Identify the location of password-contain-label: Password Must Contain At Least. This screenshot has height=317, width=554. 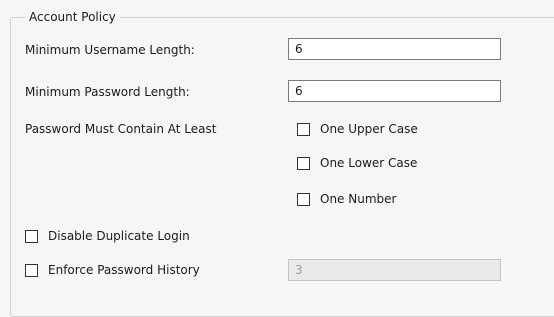
(121, 129).